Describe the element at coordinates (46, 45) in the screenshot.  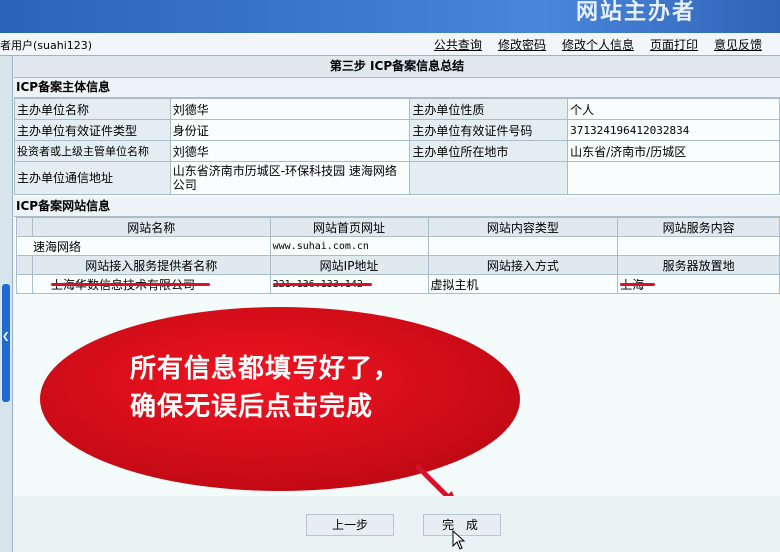
I see `current-user: 者用户(suahi123)` at that location.